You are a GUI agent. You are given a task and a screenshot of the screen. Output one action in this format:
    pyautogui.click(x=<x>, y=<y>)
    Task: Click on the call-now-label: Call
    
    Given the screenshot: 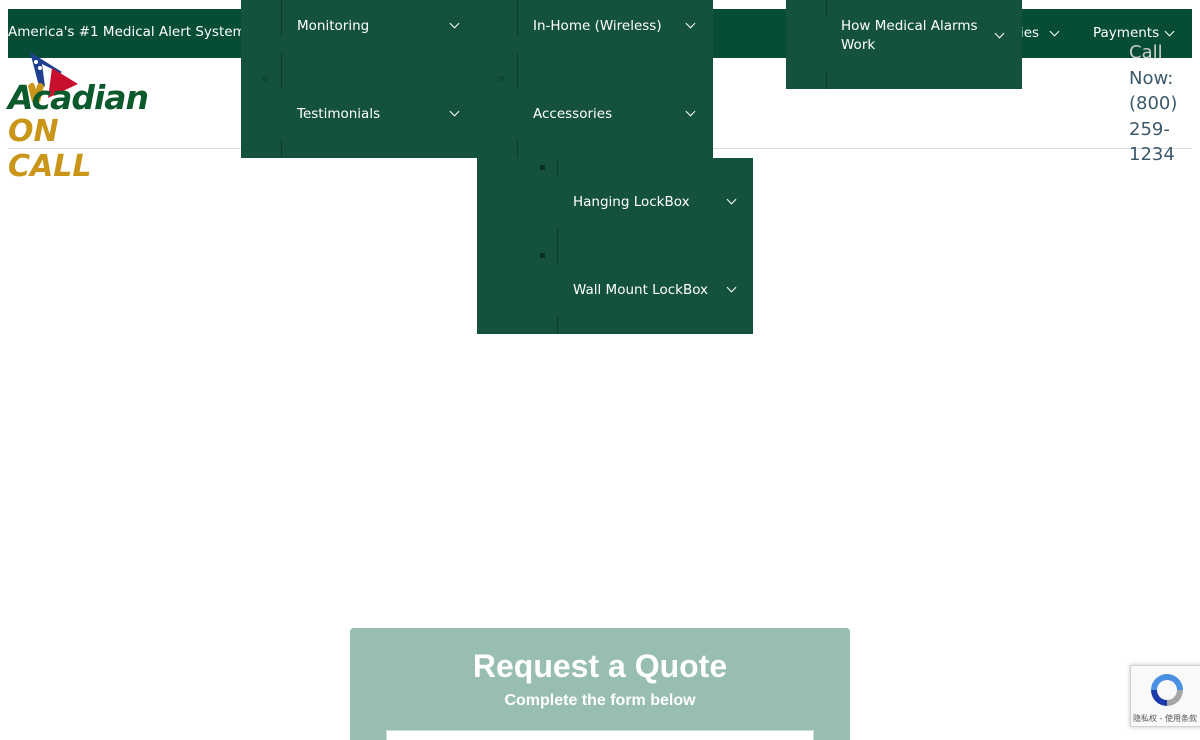 What is the action you would take?
    pyautogui.click(x=1146, y=52)
    